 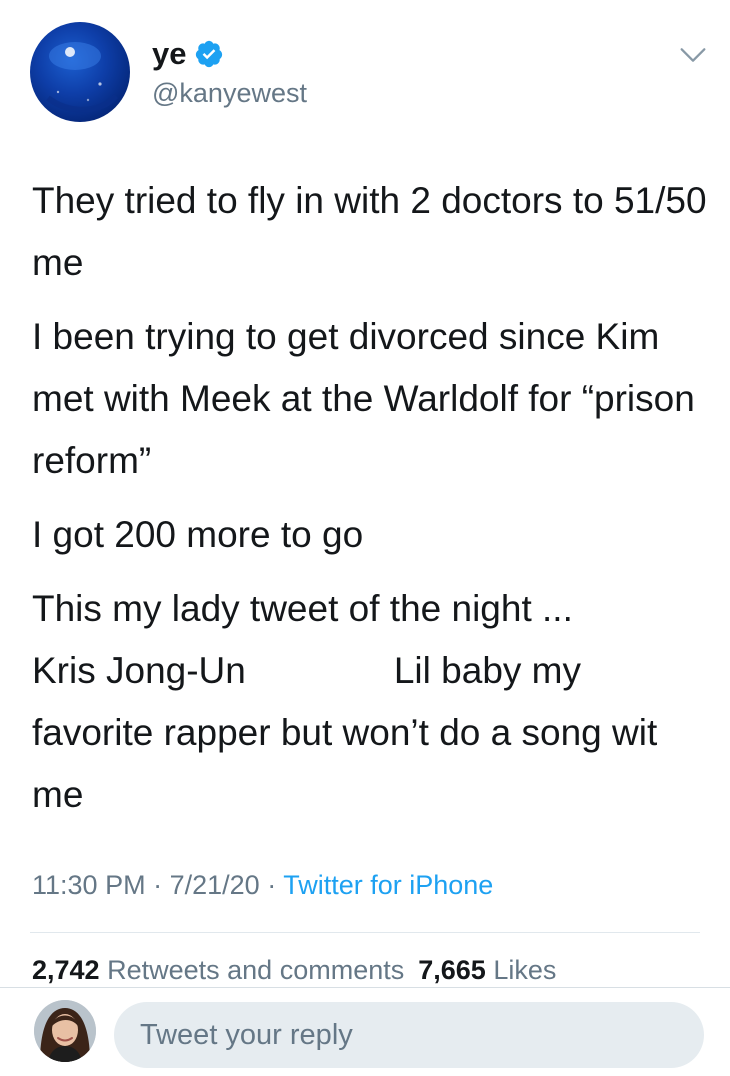 What do you see at coordinates (82, 77) in the screenshot?
I see `blue-orb-avatar-icon` at bounding box center [82, 77].